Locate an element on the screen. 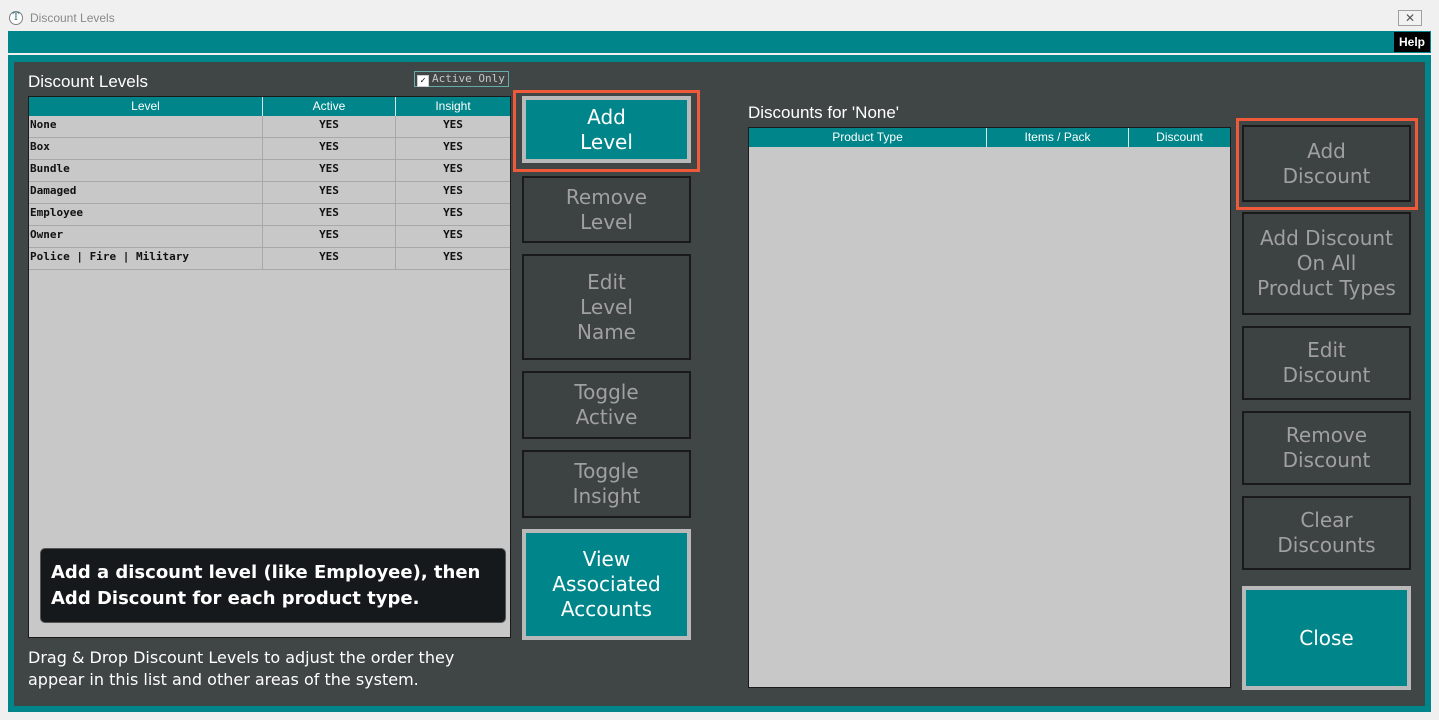 This screenshot has height=720, width=1439. menu-bar is located at coordinates (719, 42).